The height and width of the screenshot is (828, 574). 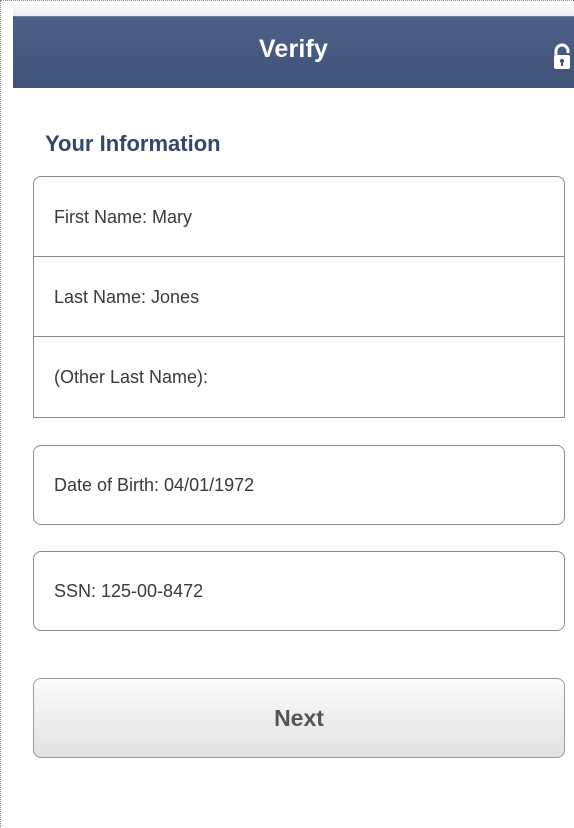 I want to click on lock-icon, so click(x=562, y=57).